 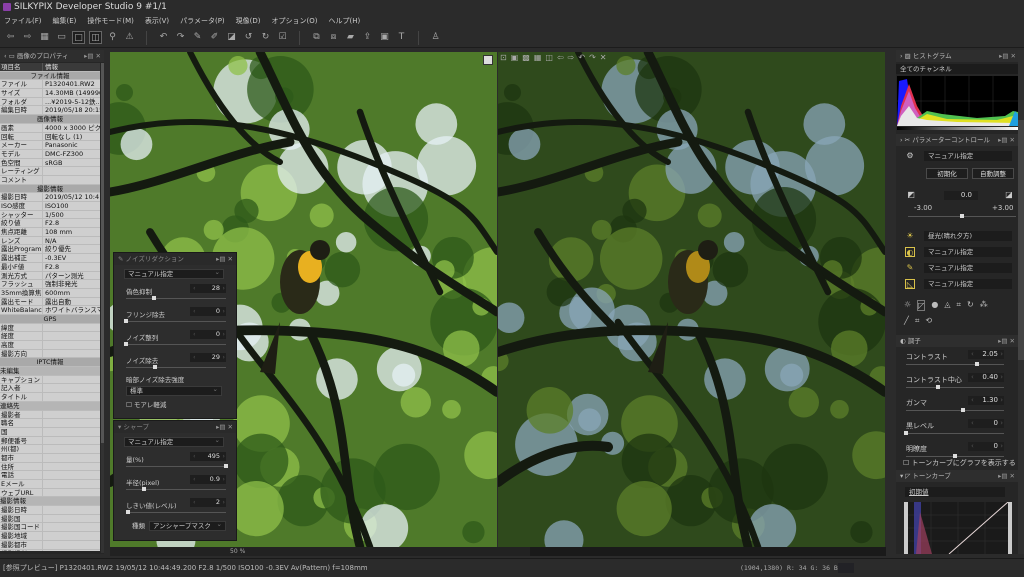 What do you see at coordinates (1009, 195) in the screenshot?
I see `exposure-auto-icon: ◪` at bounding box center [1009, 195].